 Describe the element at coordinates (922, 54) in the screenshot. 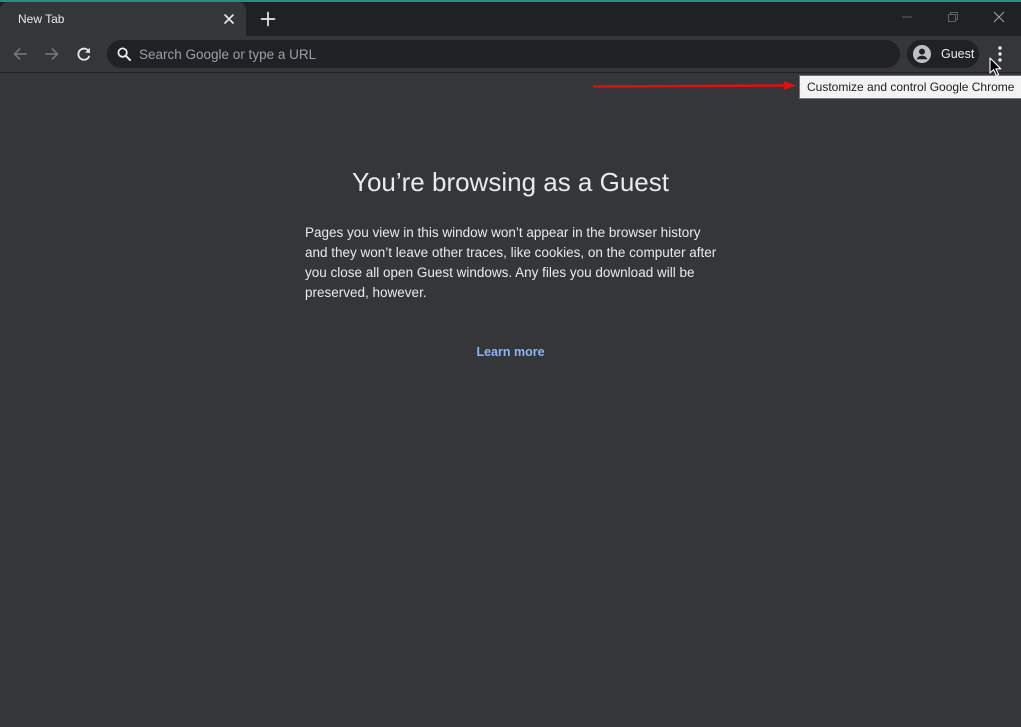

I see `account-circle-icon` at that location.